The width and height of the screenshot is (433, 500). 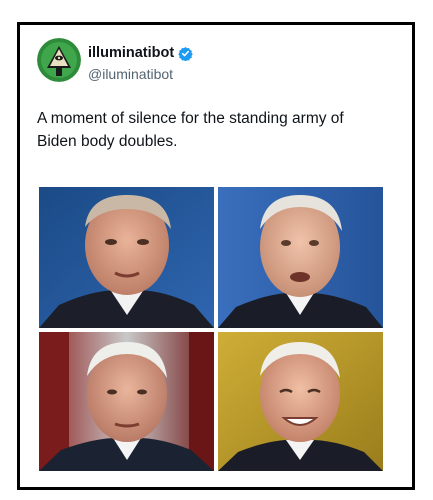 I want to click on pyramid-eye-icon, so click(x=59, y=60).